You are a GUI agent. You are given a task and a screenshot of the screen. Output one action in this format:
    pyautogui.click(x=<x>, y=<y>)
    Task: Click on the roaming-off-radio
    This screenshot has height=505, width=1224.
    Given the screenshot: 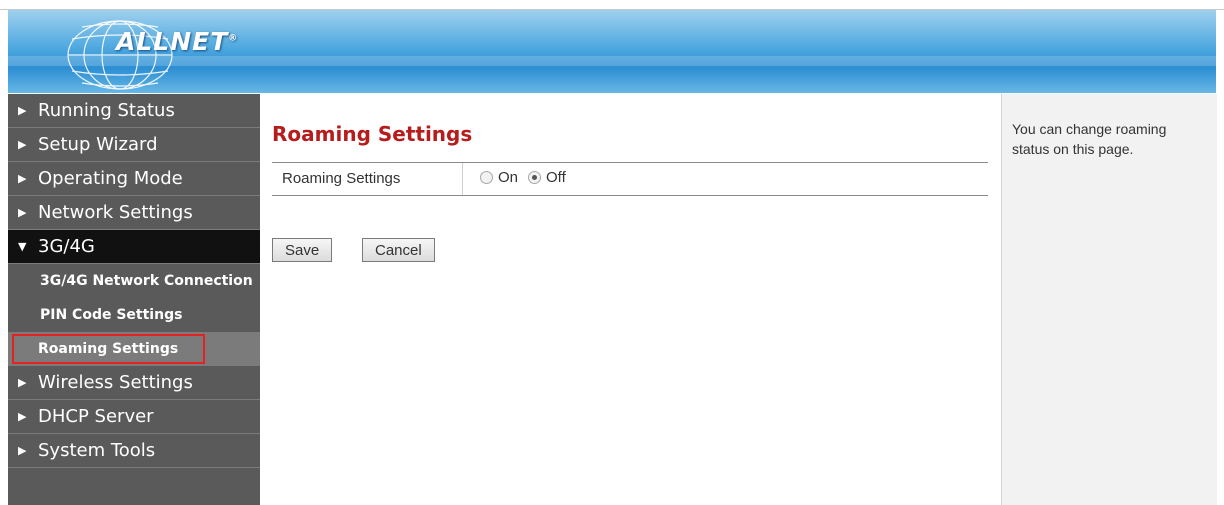 What is the action you would take?
    pyautogui.click(x=535, y=177)
    